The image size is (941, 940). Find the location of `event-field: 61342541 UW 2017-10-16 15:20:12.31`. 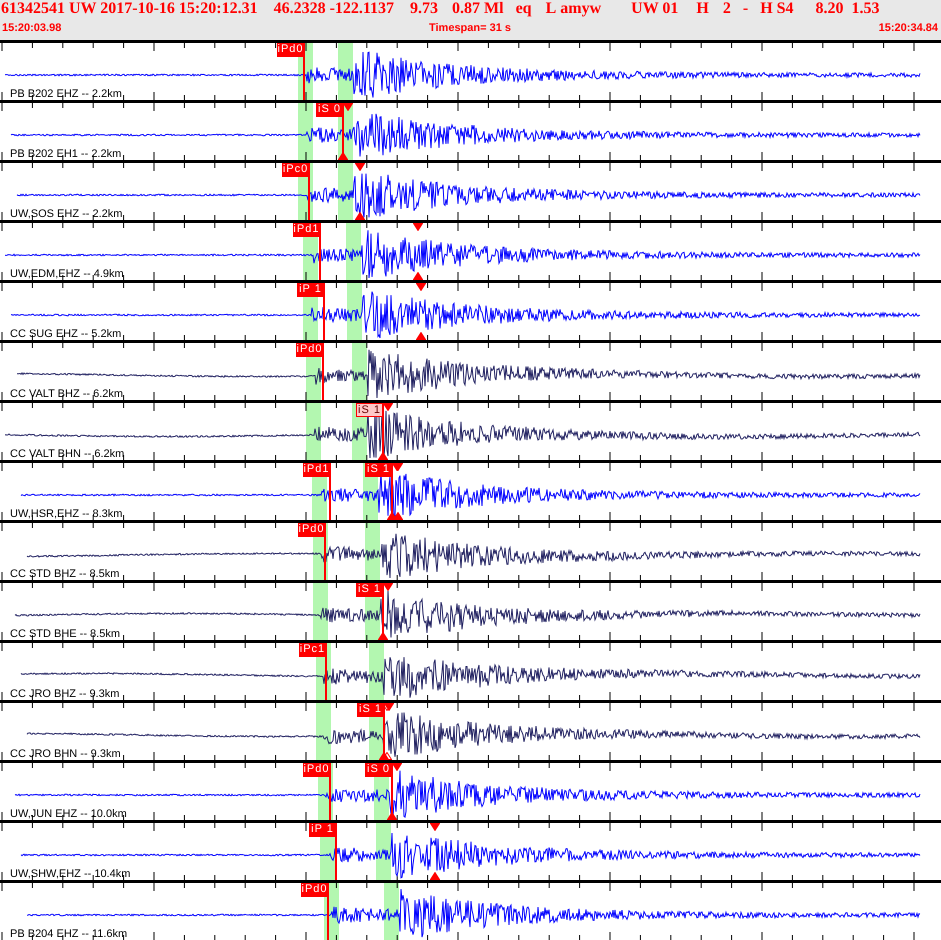

event-field: 61342541 UW 2017-10-16 15:20:12.31 is located at coordinates (129, 9).